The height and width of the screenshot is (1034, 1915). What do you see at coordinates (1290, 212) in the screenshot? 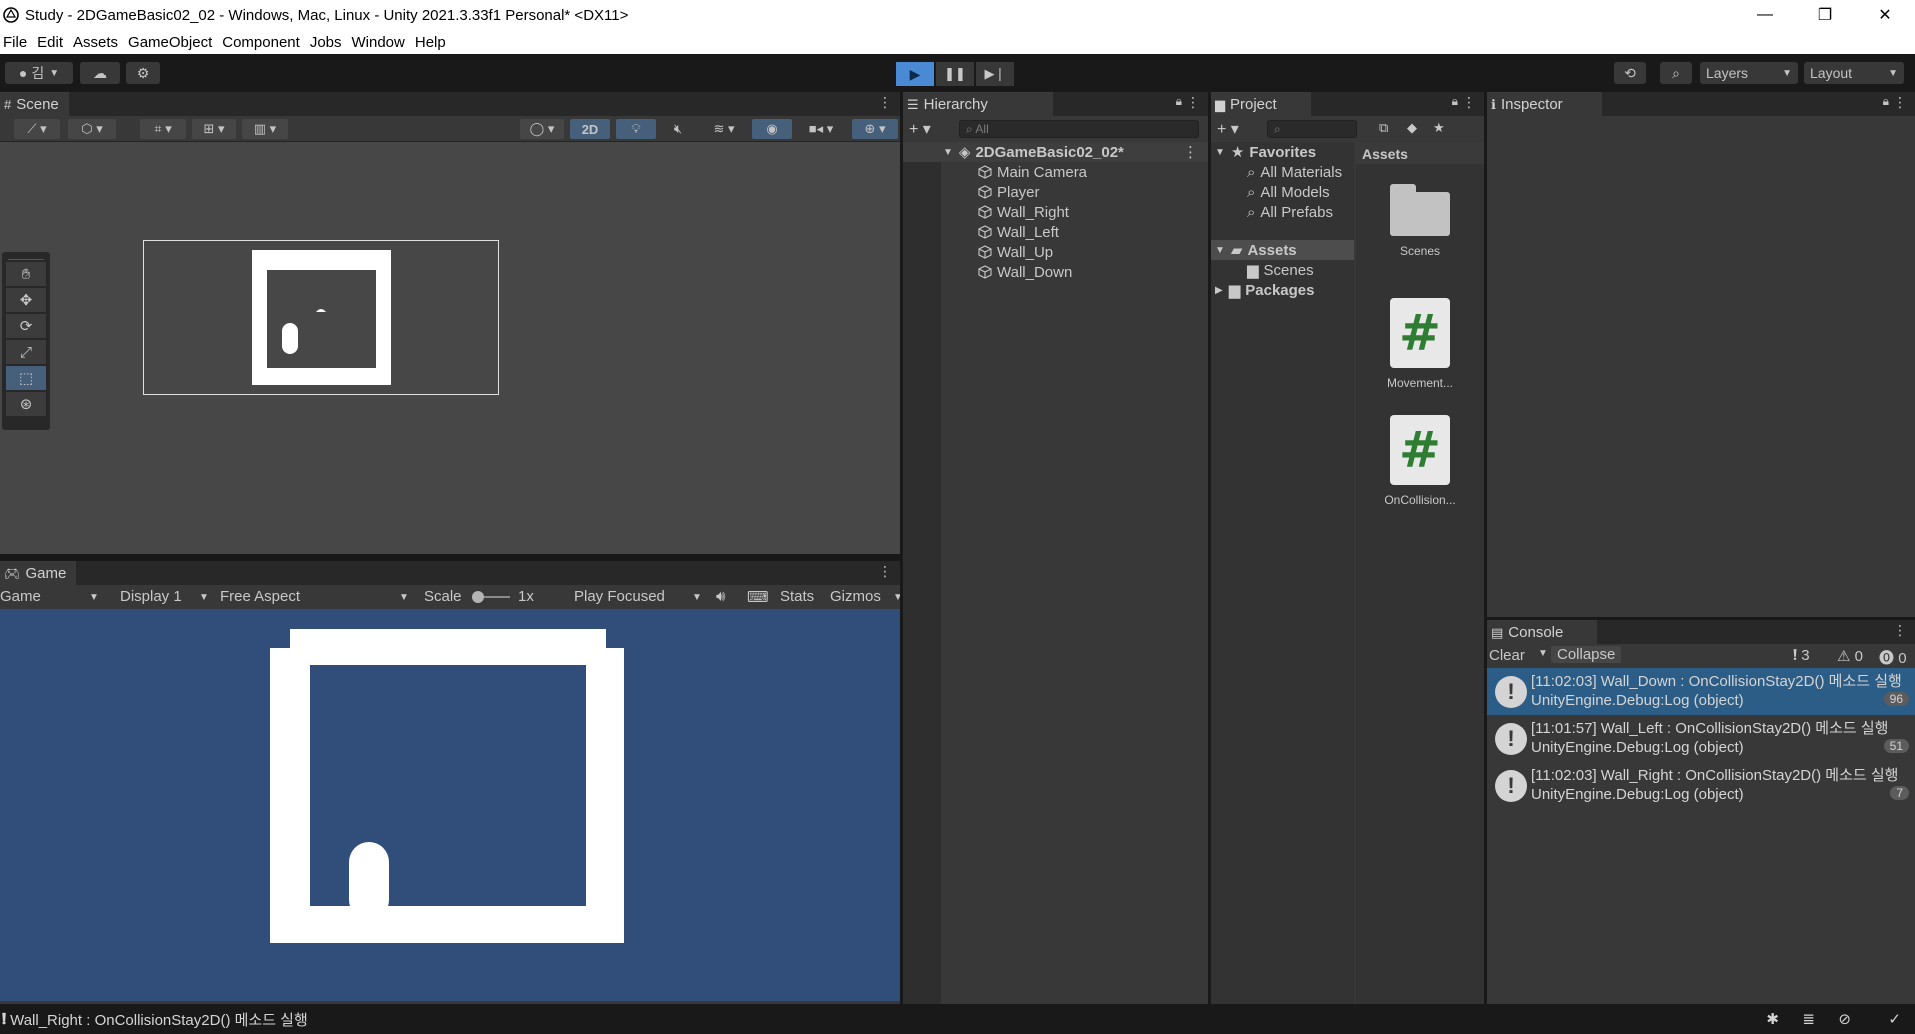
I see `favorite-all-prefabs: ⌕ All Prefabs` at bounding box center [1290, 212].